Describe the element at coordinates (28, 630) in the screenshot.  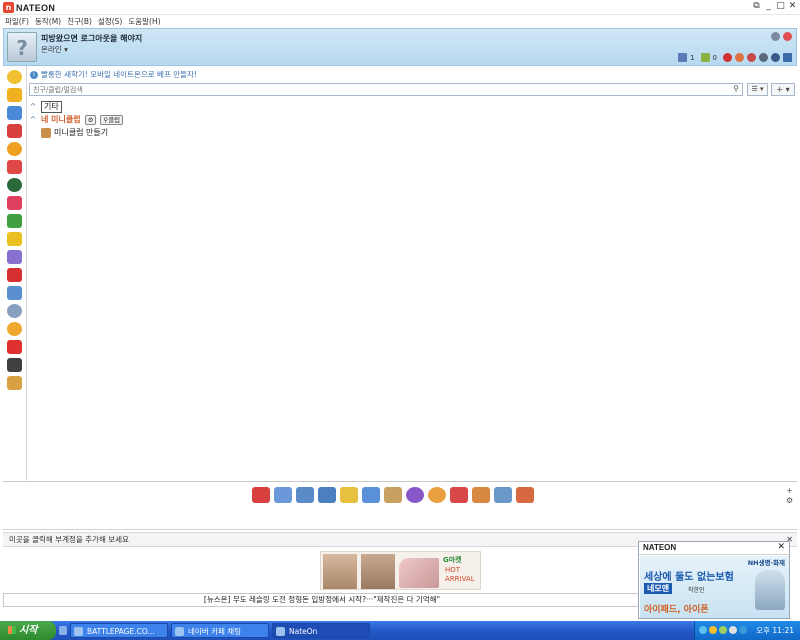
I see `start-button: 시작` at that location.